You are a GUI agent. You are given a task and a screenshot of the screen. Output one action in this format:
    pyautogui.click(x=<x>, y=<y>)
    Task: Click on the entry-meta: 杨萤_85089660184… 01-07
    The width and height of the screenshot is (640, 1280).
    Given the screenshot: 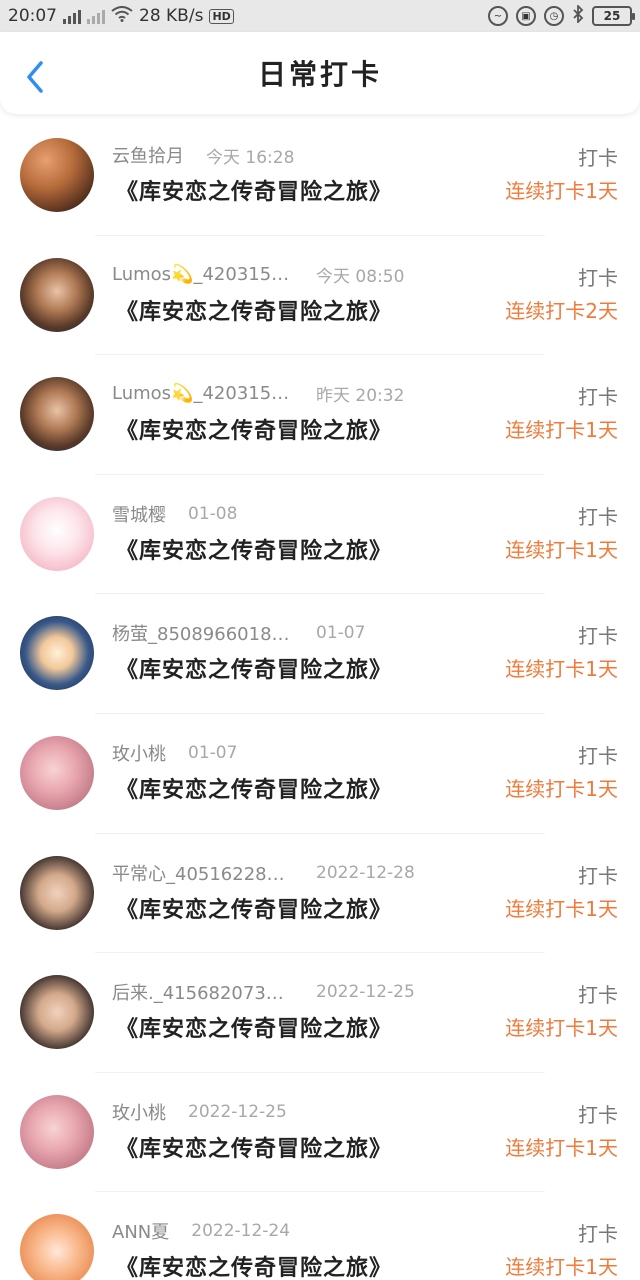 What is the action you would take?
    pyautogui.click(x=238, y=633)
    